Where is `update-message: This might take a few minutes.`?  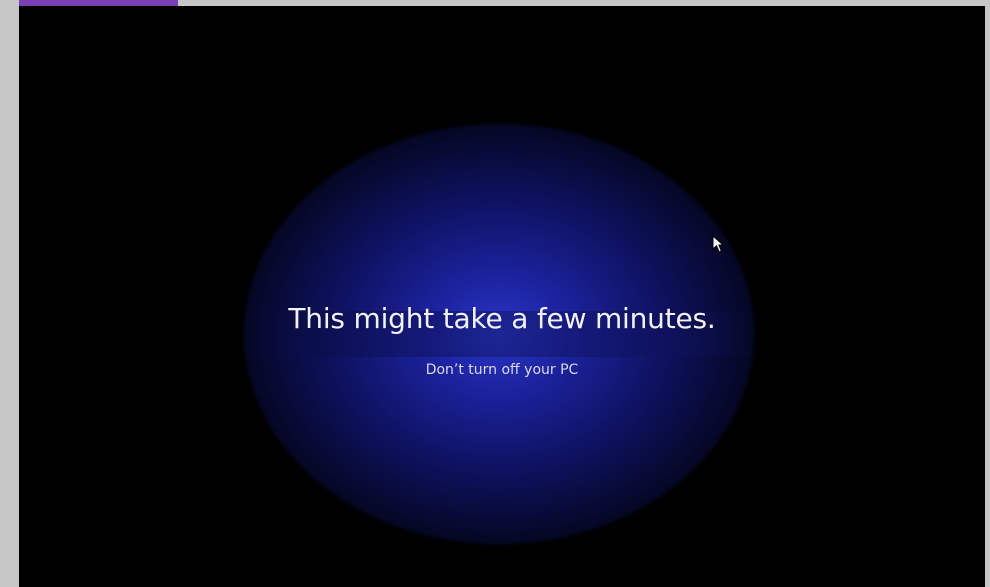
update-message: This might take a few minutes. is located at coordinates (502, 318).